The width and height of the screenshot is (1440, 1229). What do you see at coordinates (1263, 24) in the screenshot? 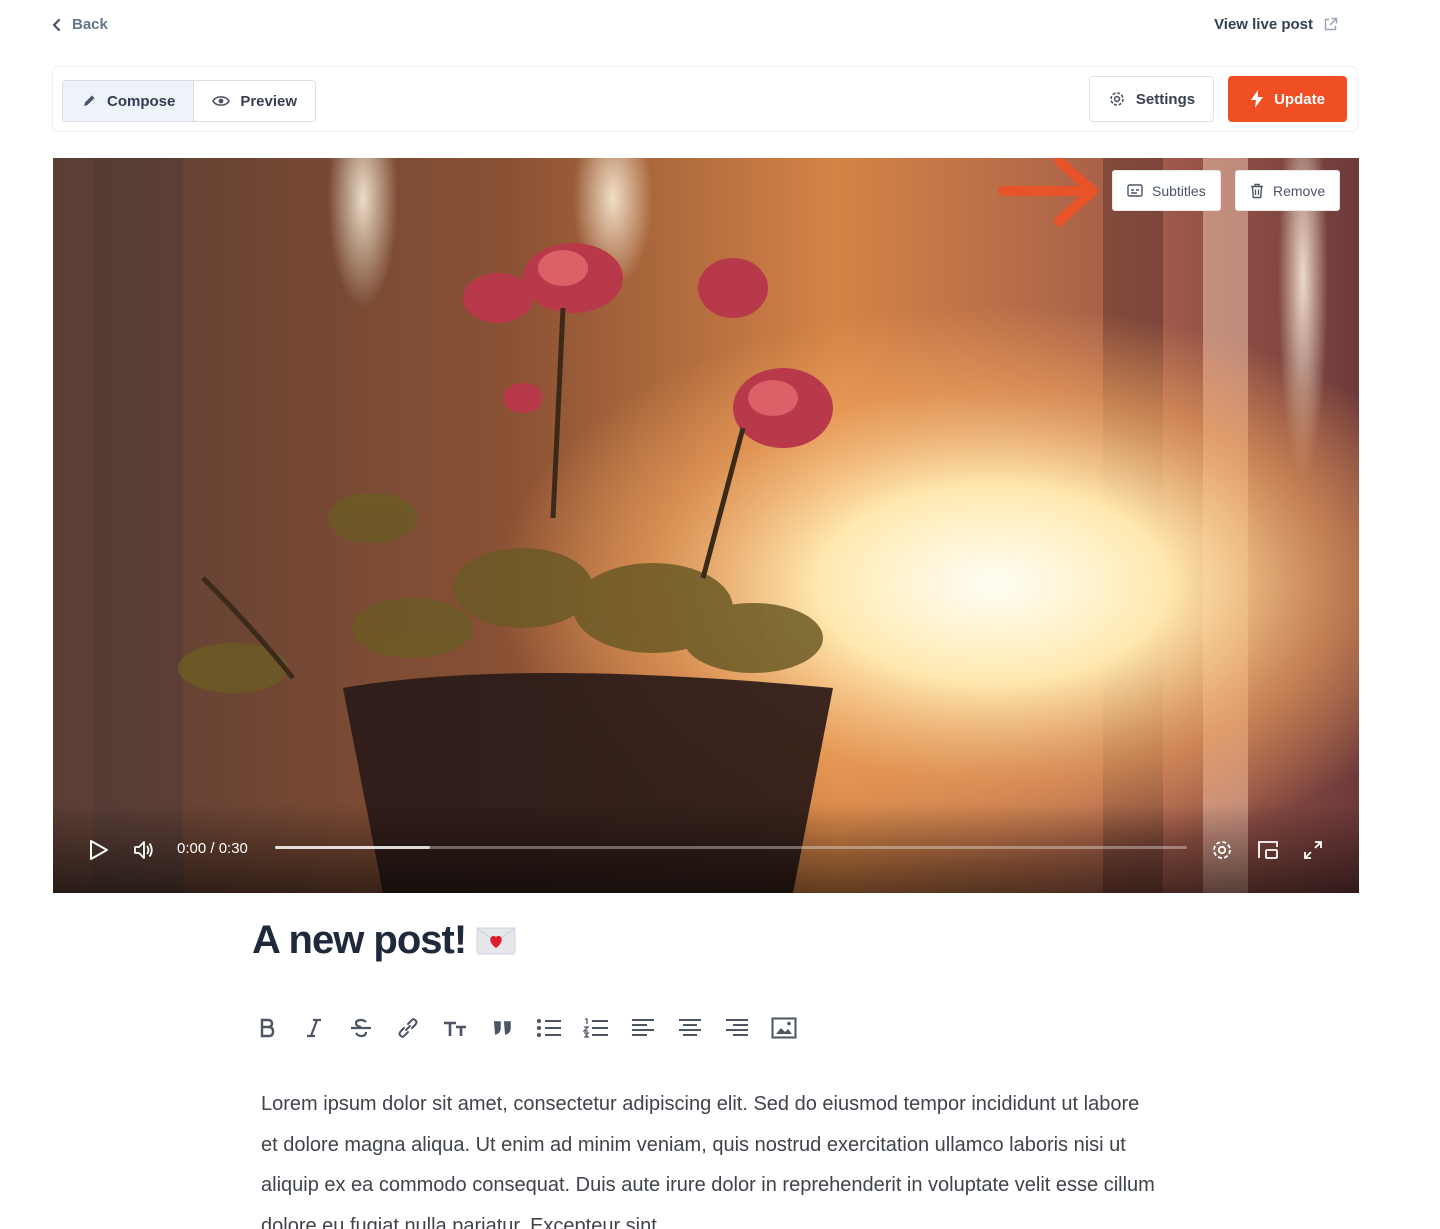
I see `view-live-label: View live post` at bounding box center [1263, 24].